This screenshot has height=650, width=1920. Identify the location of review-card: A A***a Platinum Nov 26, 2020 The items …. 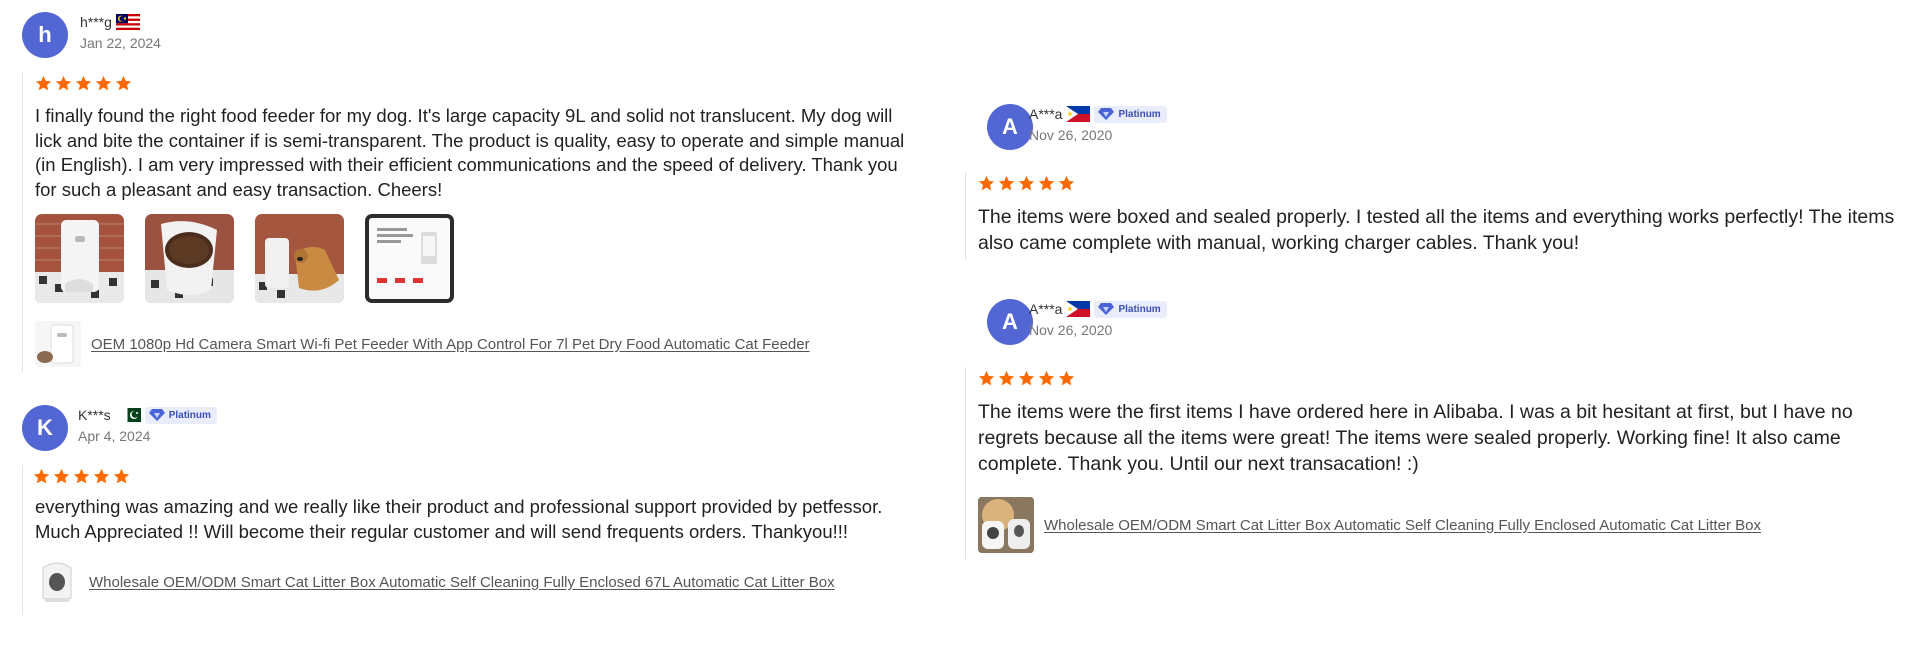
(1442, 182).